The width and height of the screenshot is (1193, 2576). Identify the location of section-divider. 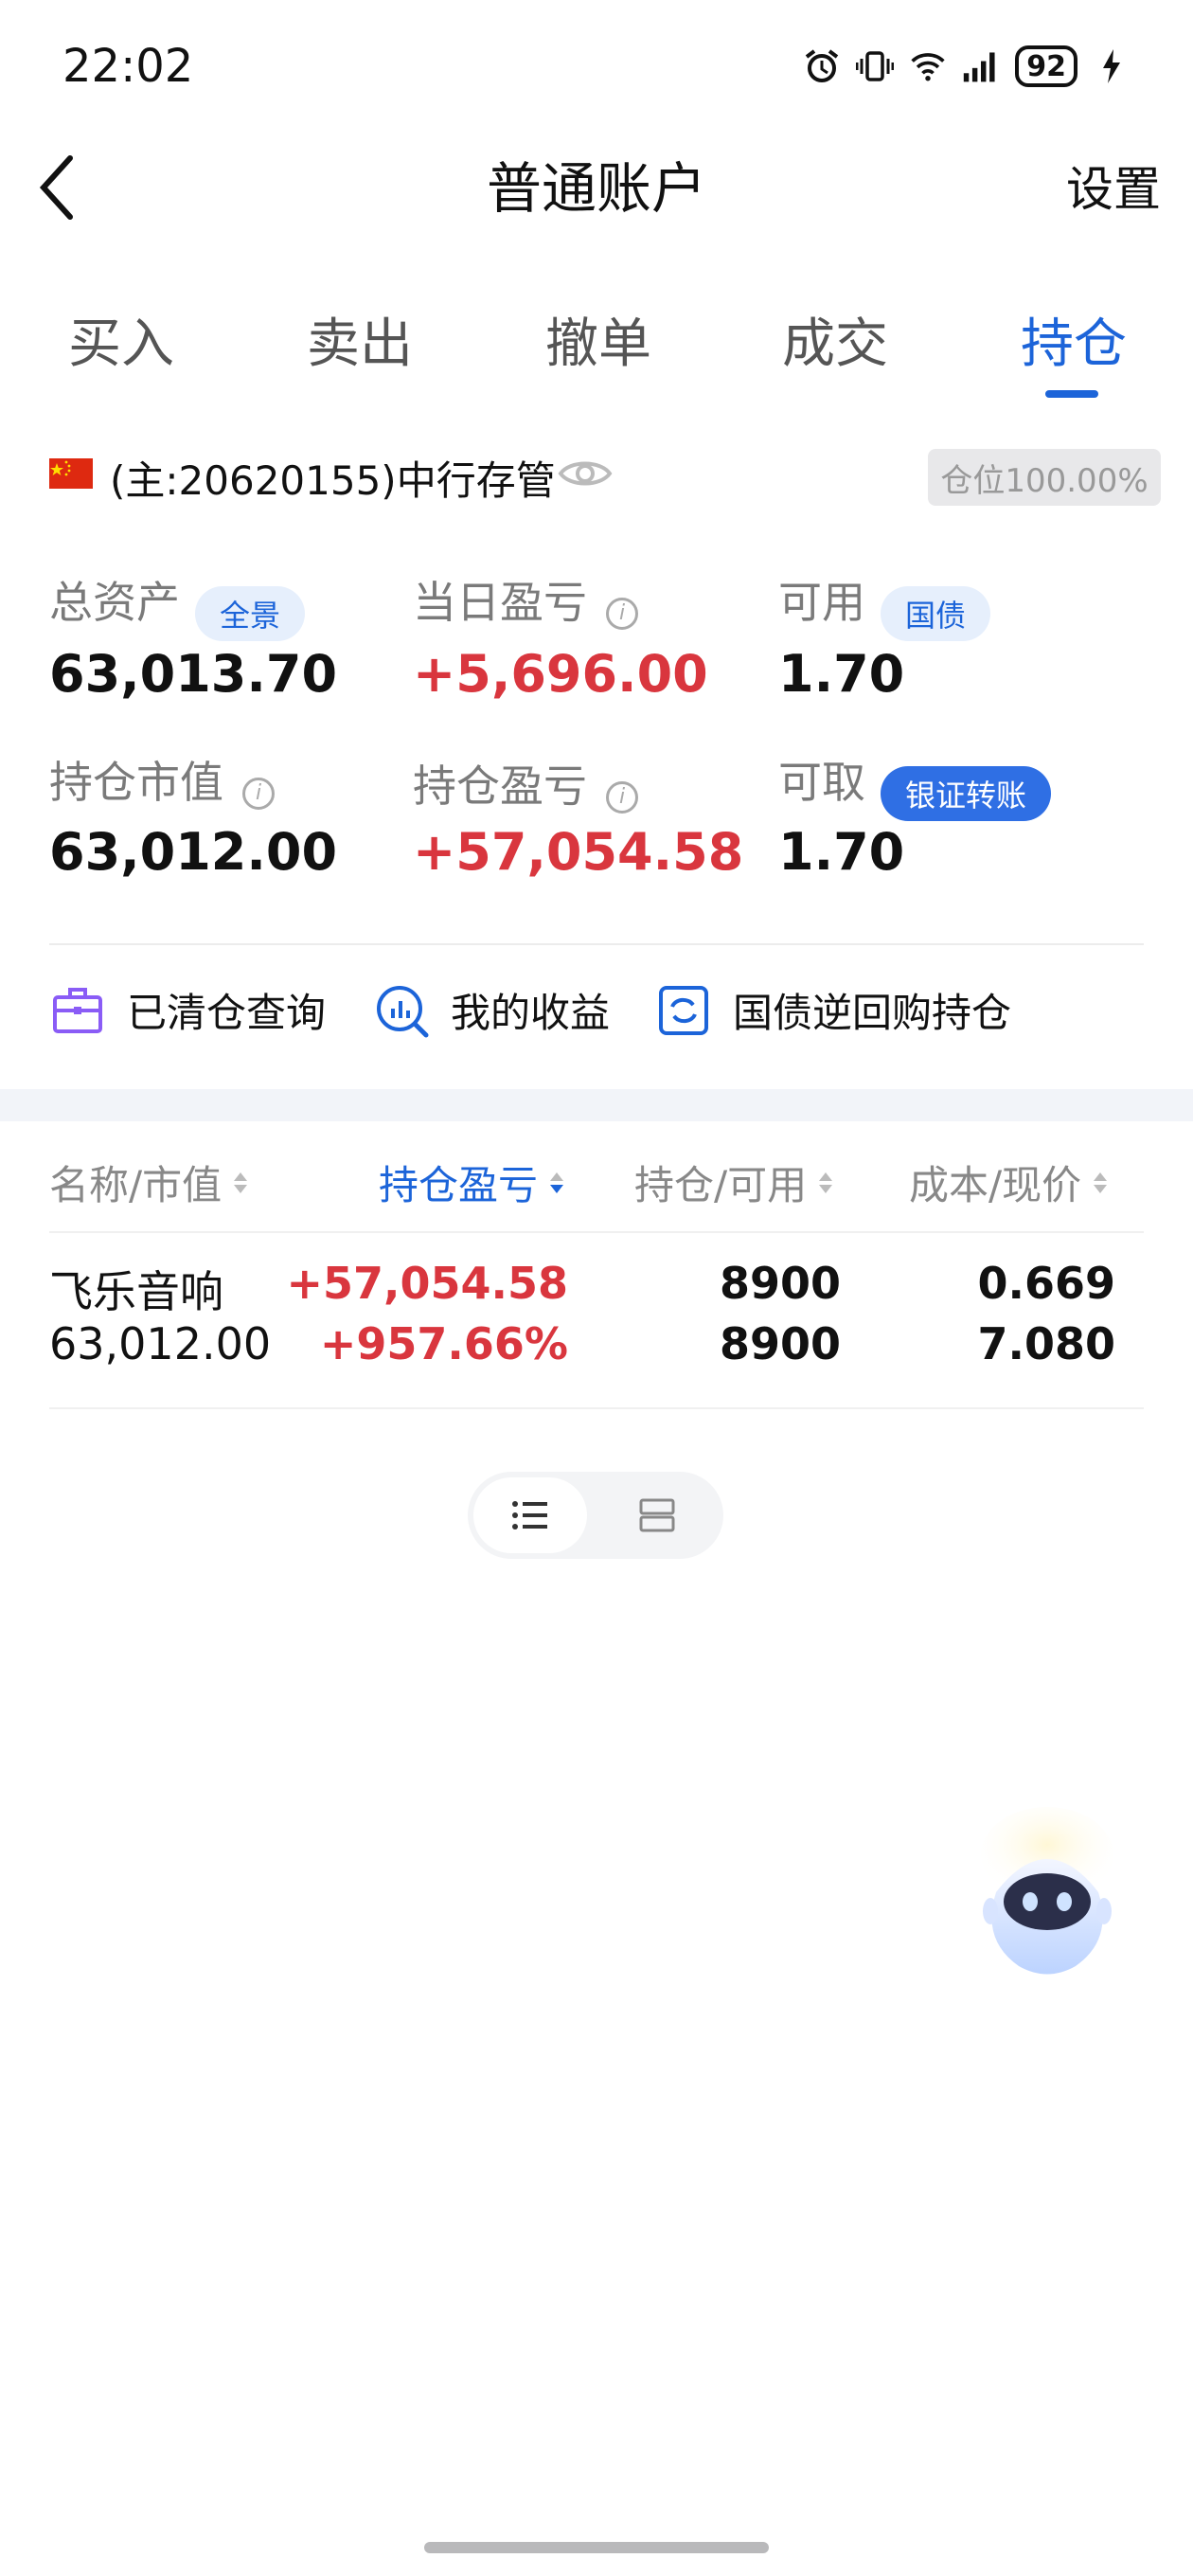
(596, 1105).